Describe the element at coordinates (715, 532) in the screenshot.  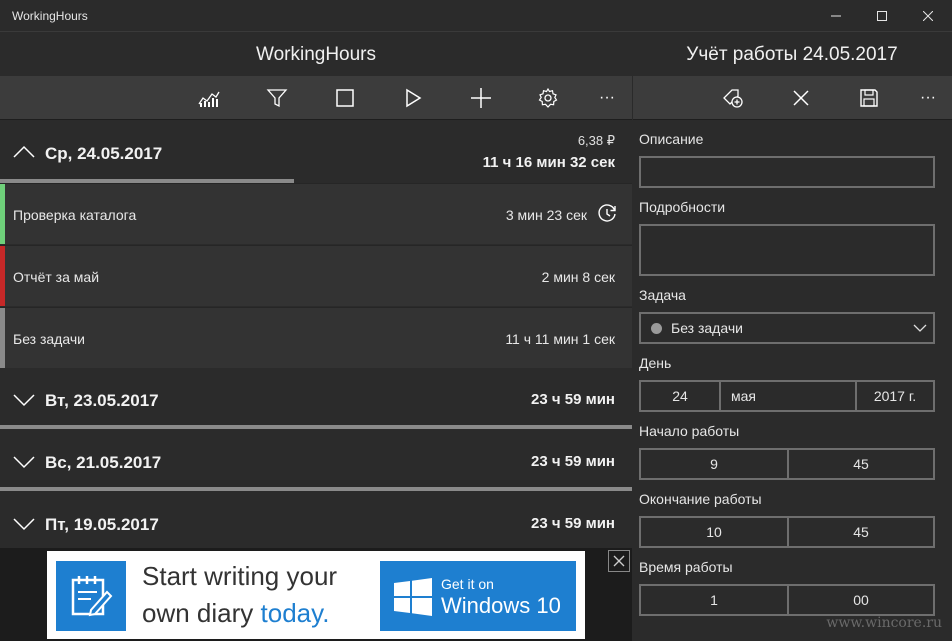
I see `end-hour: 10` at that location.